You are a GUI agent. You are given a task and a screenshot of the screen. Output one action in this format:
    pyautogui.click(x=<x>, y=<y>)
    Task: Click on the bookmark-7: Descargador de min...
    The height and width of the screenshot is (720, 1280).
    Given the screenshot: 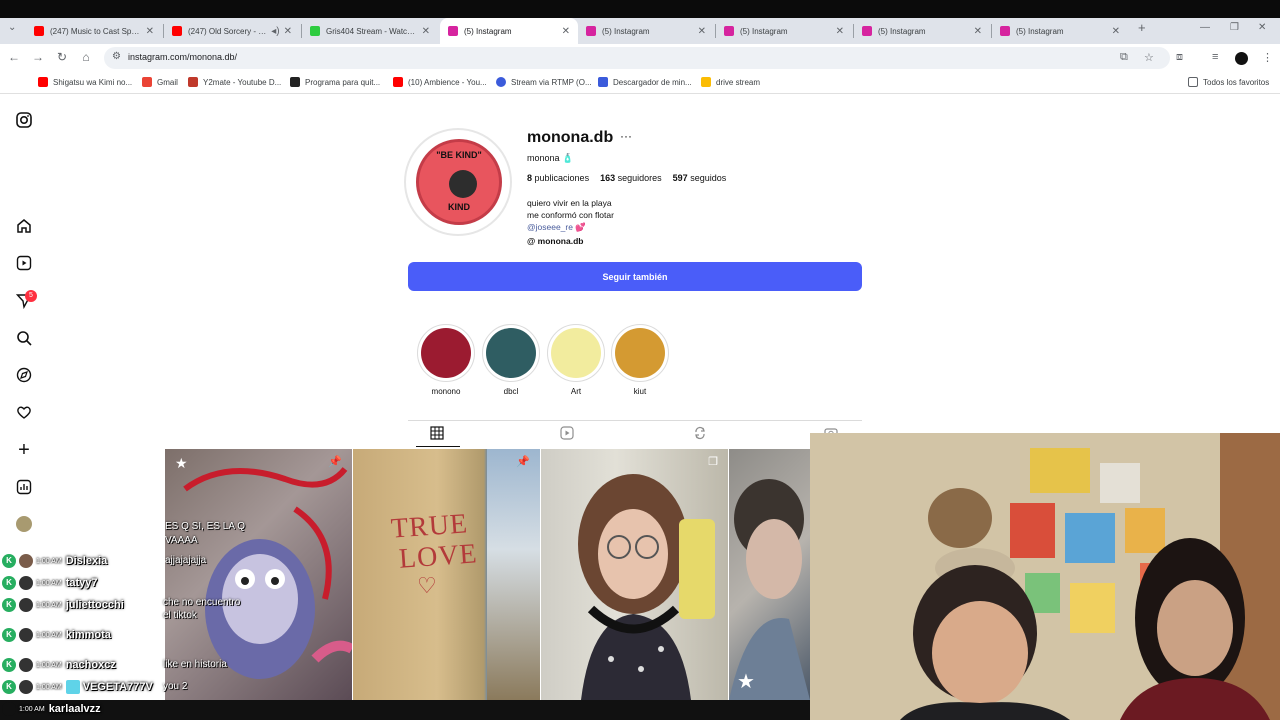 What is the action you would take?
    pyautogui.click(x=645, y=82)
    